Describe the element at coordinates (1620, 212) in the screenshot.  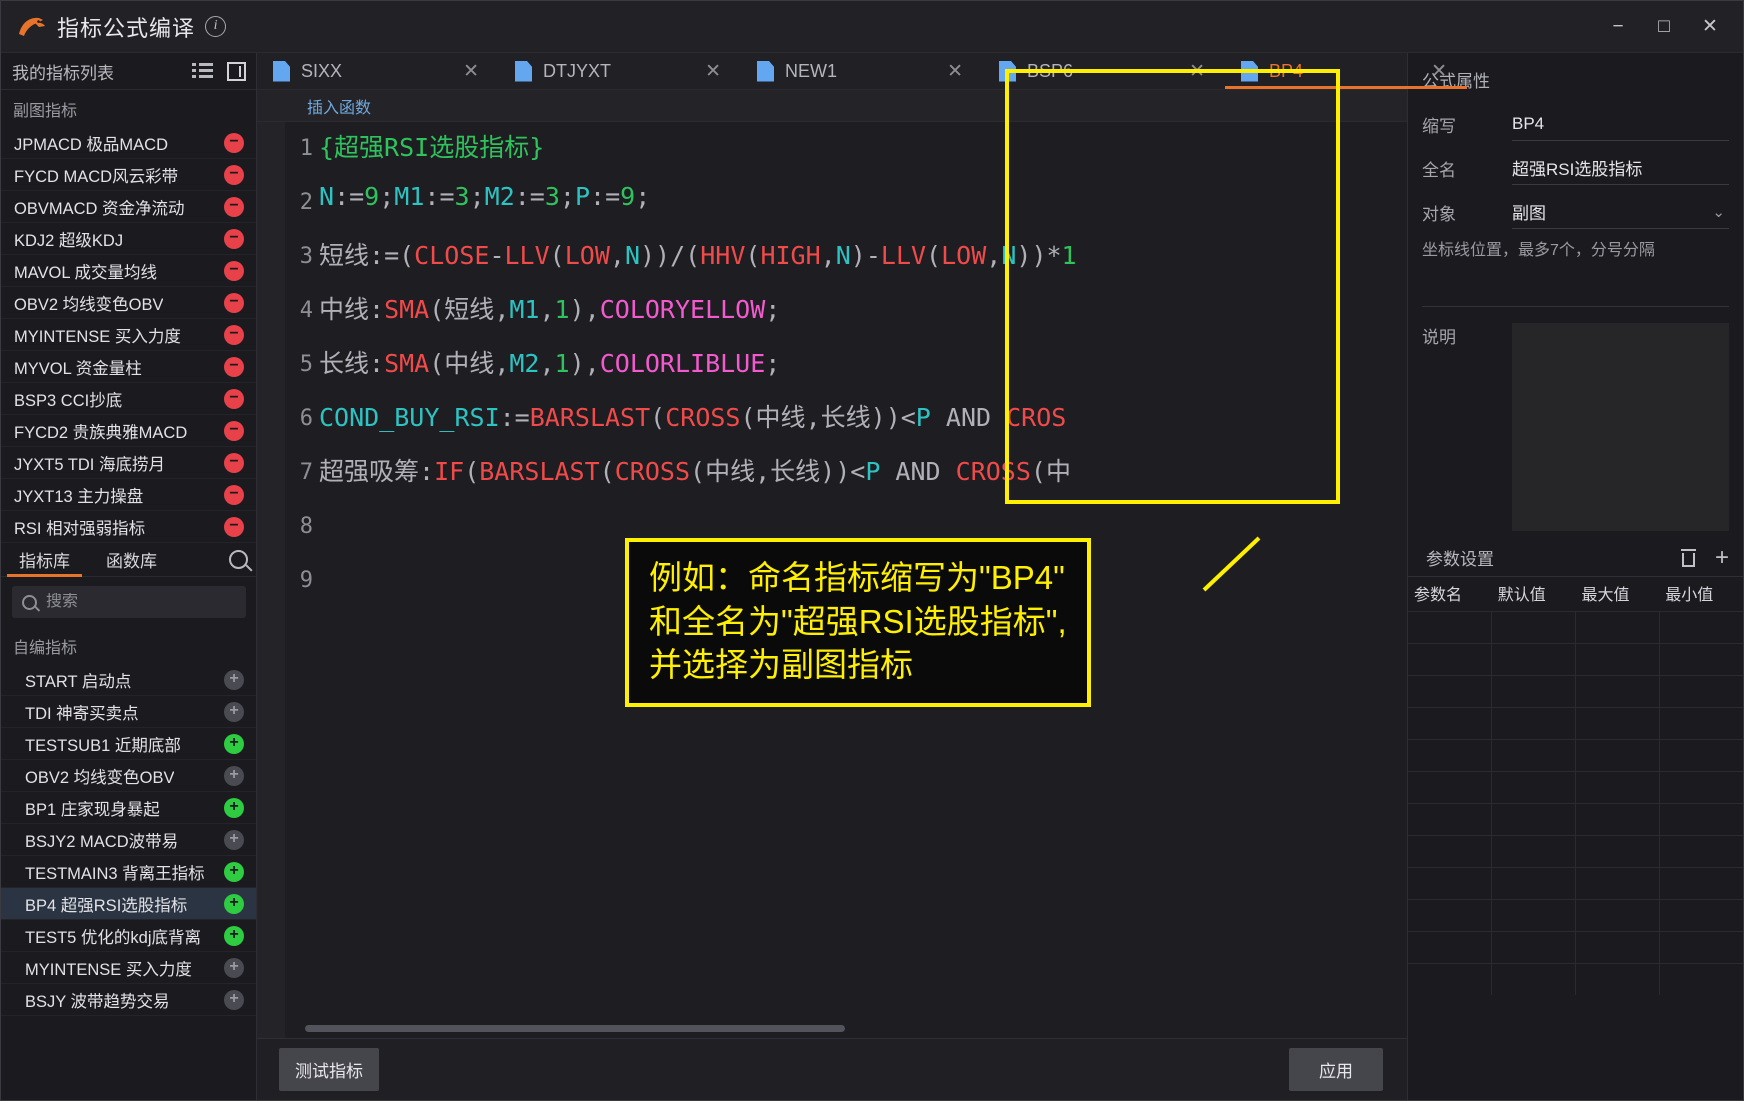
I see `object-select: 副图 ⌄` at that location.